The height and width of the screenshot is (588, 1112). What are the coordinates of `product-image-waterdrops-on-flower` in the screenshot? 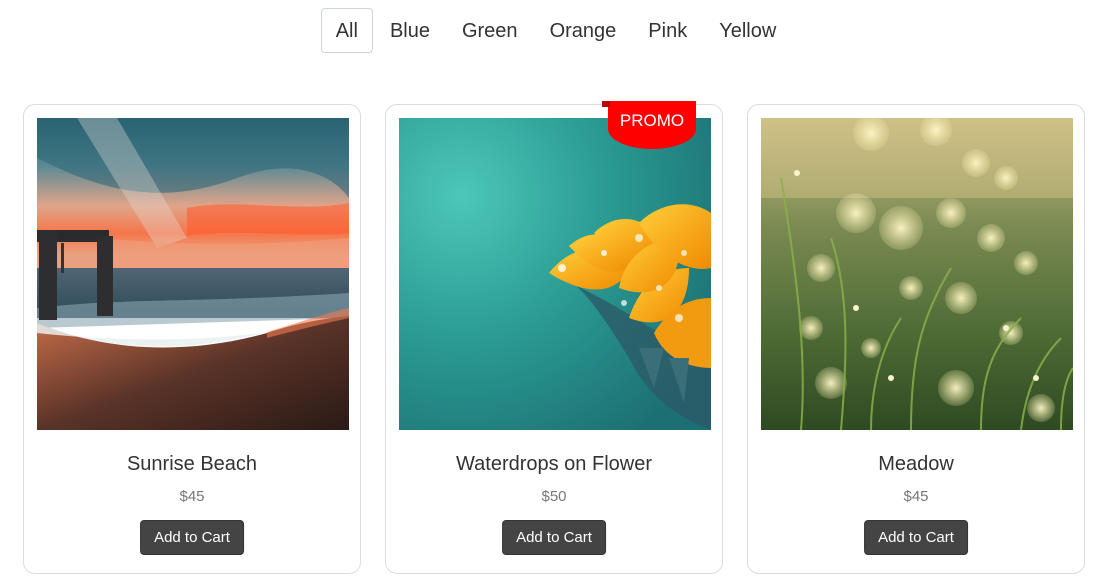 It's located at (555, 274).